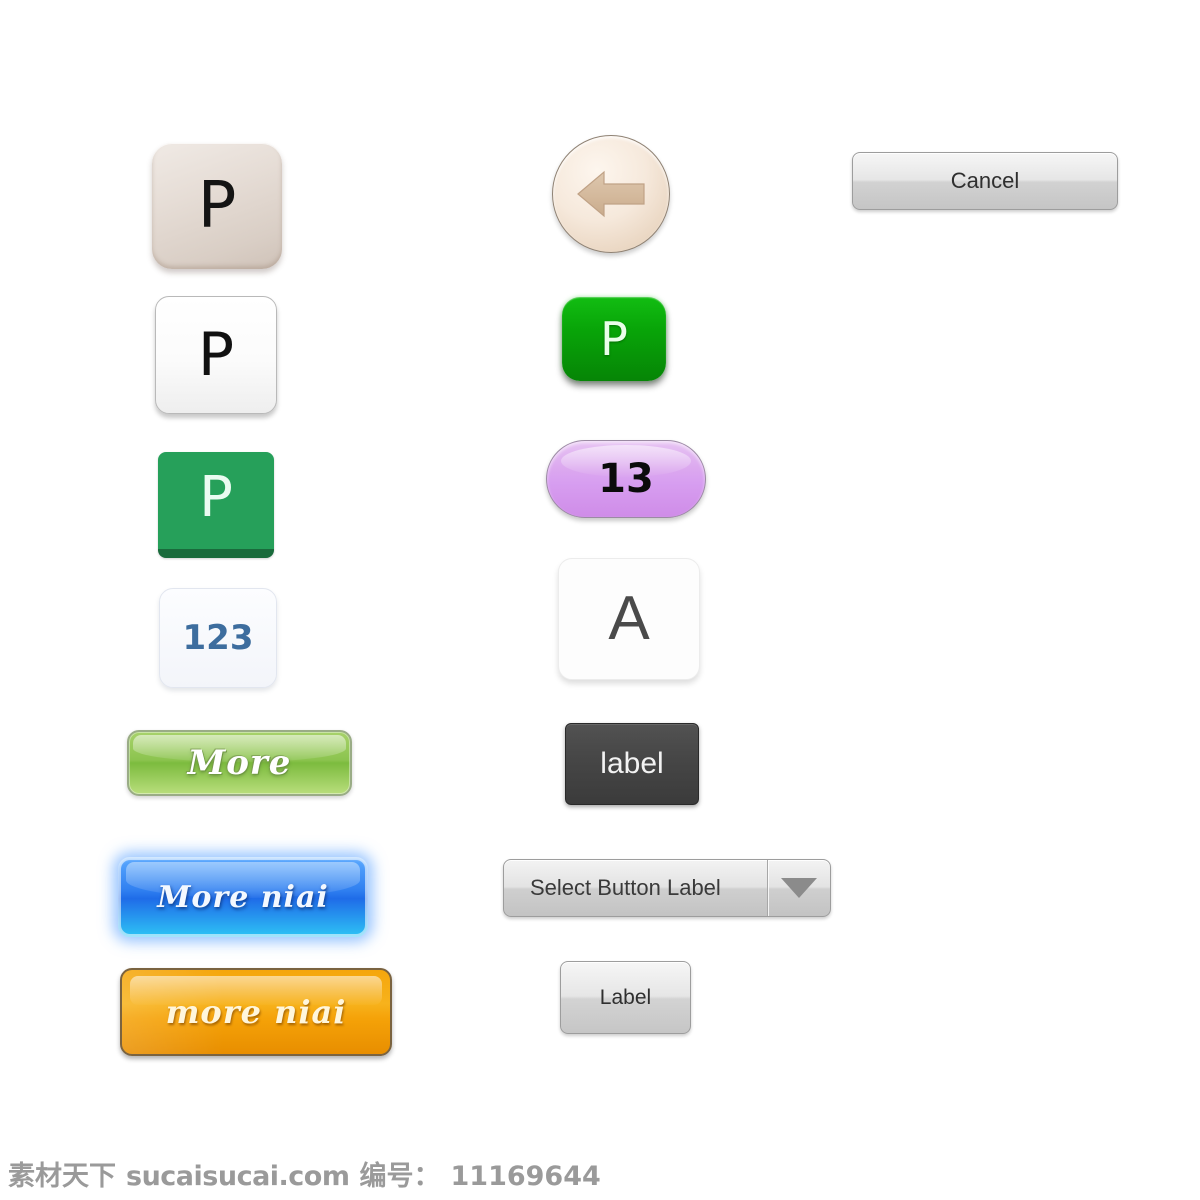  I want to click on letter-a-key-label: A, so click(629, 618).